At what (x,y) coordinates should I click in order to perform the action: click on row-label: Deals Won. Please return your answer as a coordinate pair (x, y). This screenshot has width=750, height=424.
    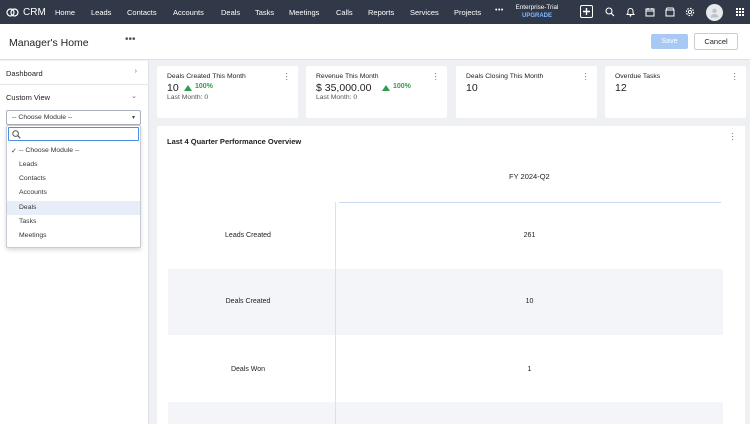
    Looking at the image, I should click on (248, 369).